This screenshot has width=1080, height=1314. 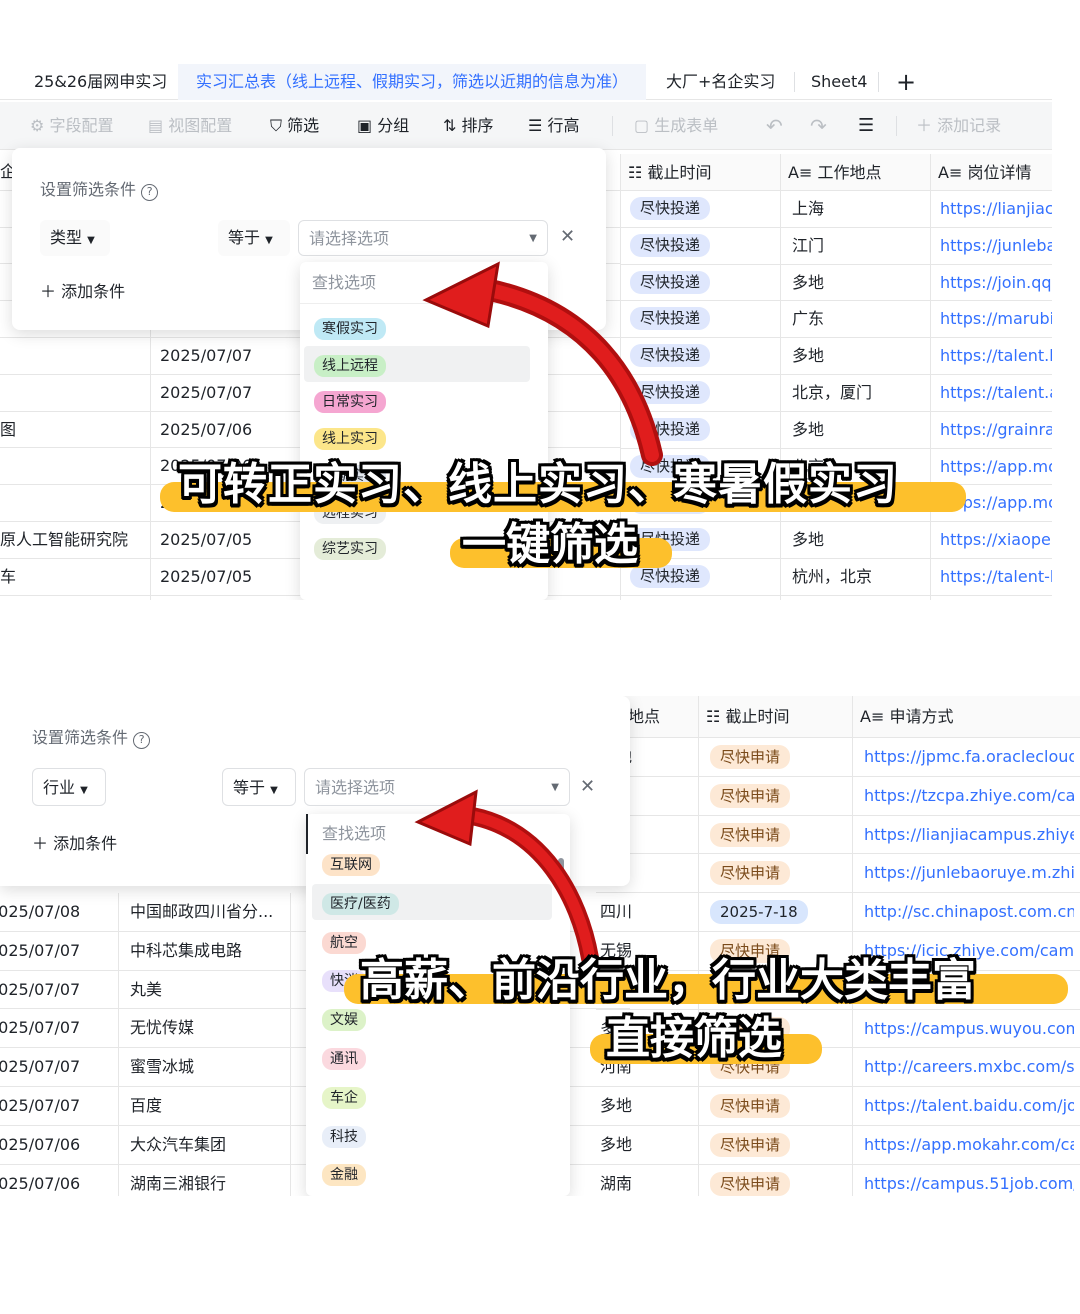 I want to click on redo-icon: ↷, so click(x=818, y=126).